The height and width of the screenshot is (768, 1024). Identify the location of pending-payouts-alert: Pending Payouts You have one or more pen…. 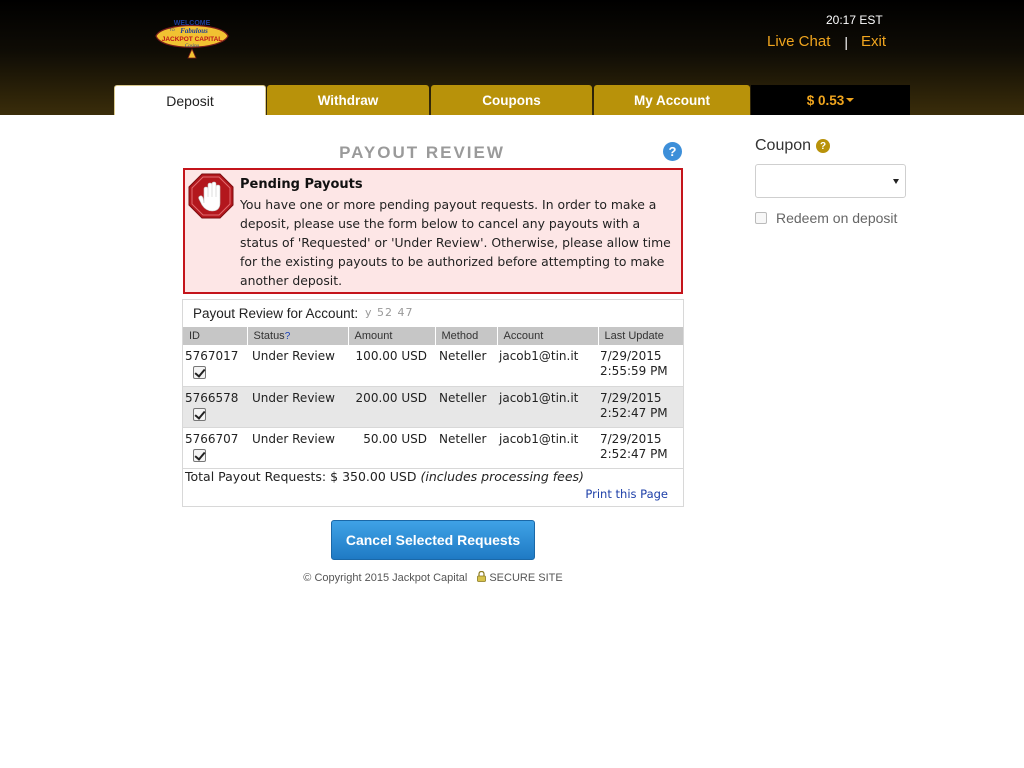
(433, 231).